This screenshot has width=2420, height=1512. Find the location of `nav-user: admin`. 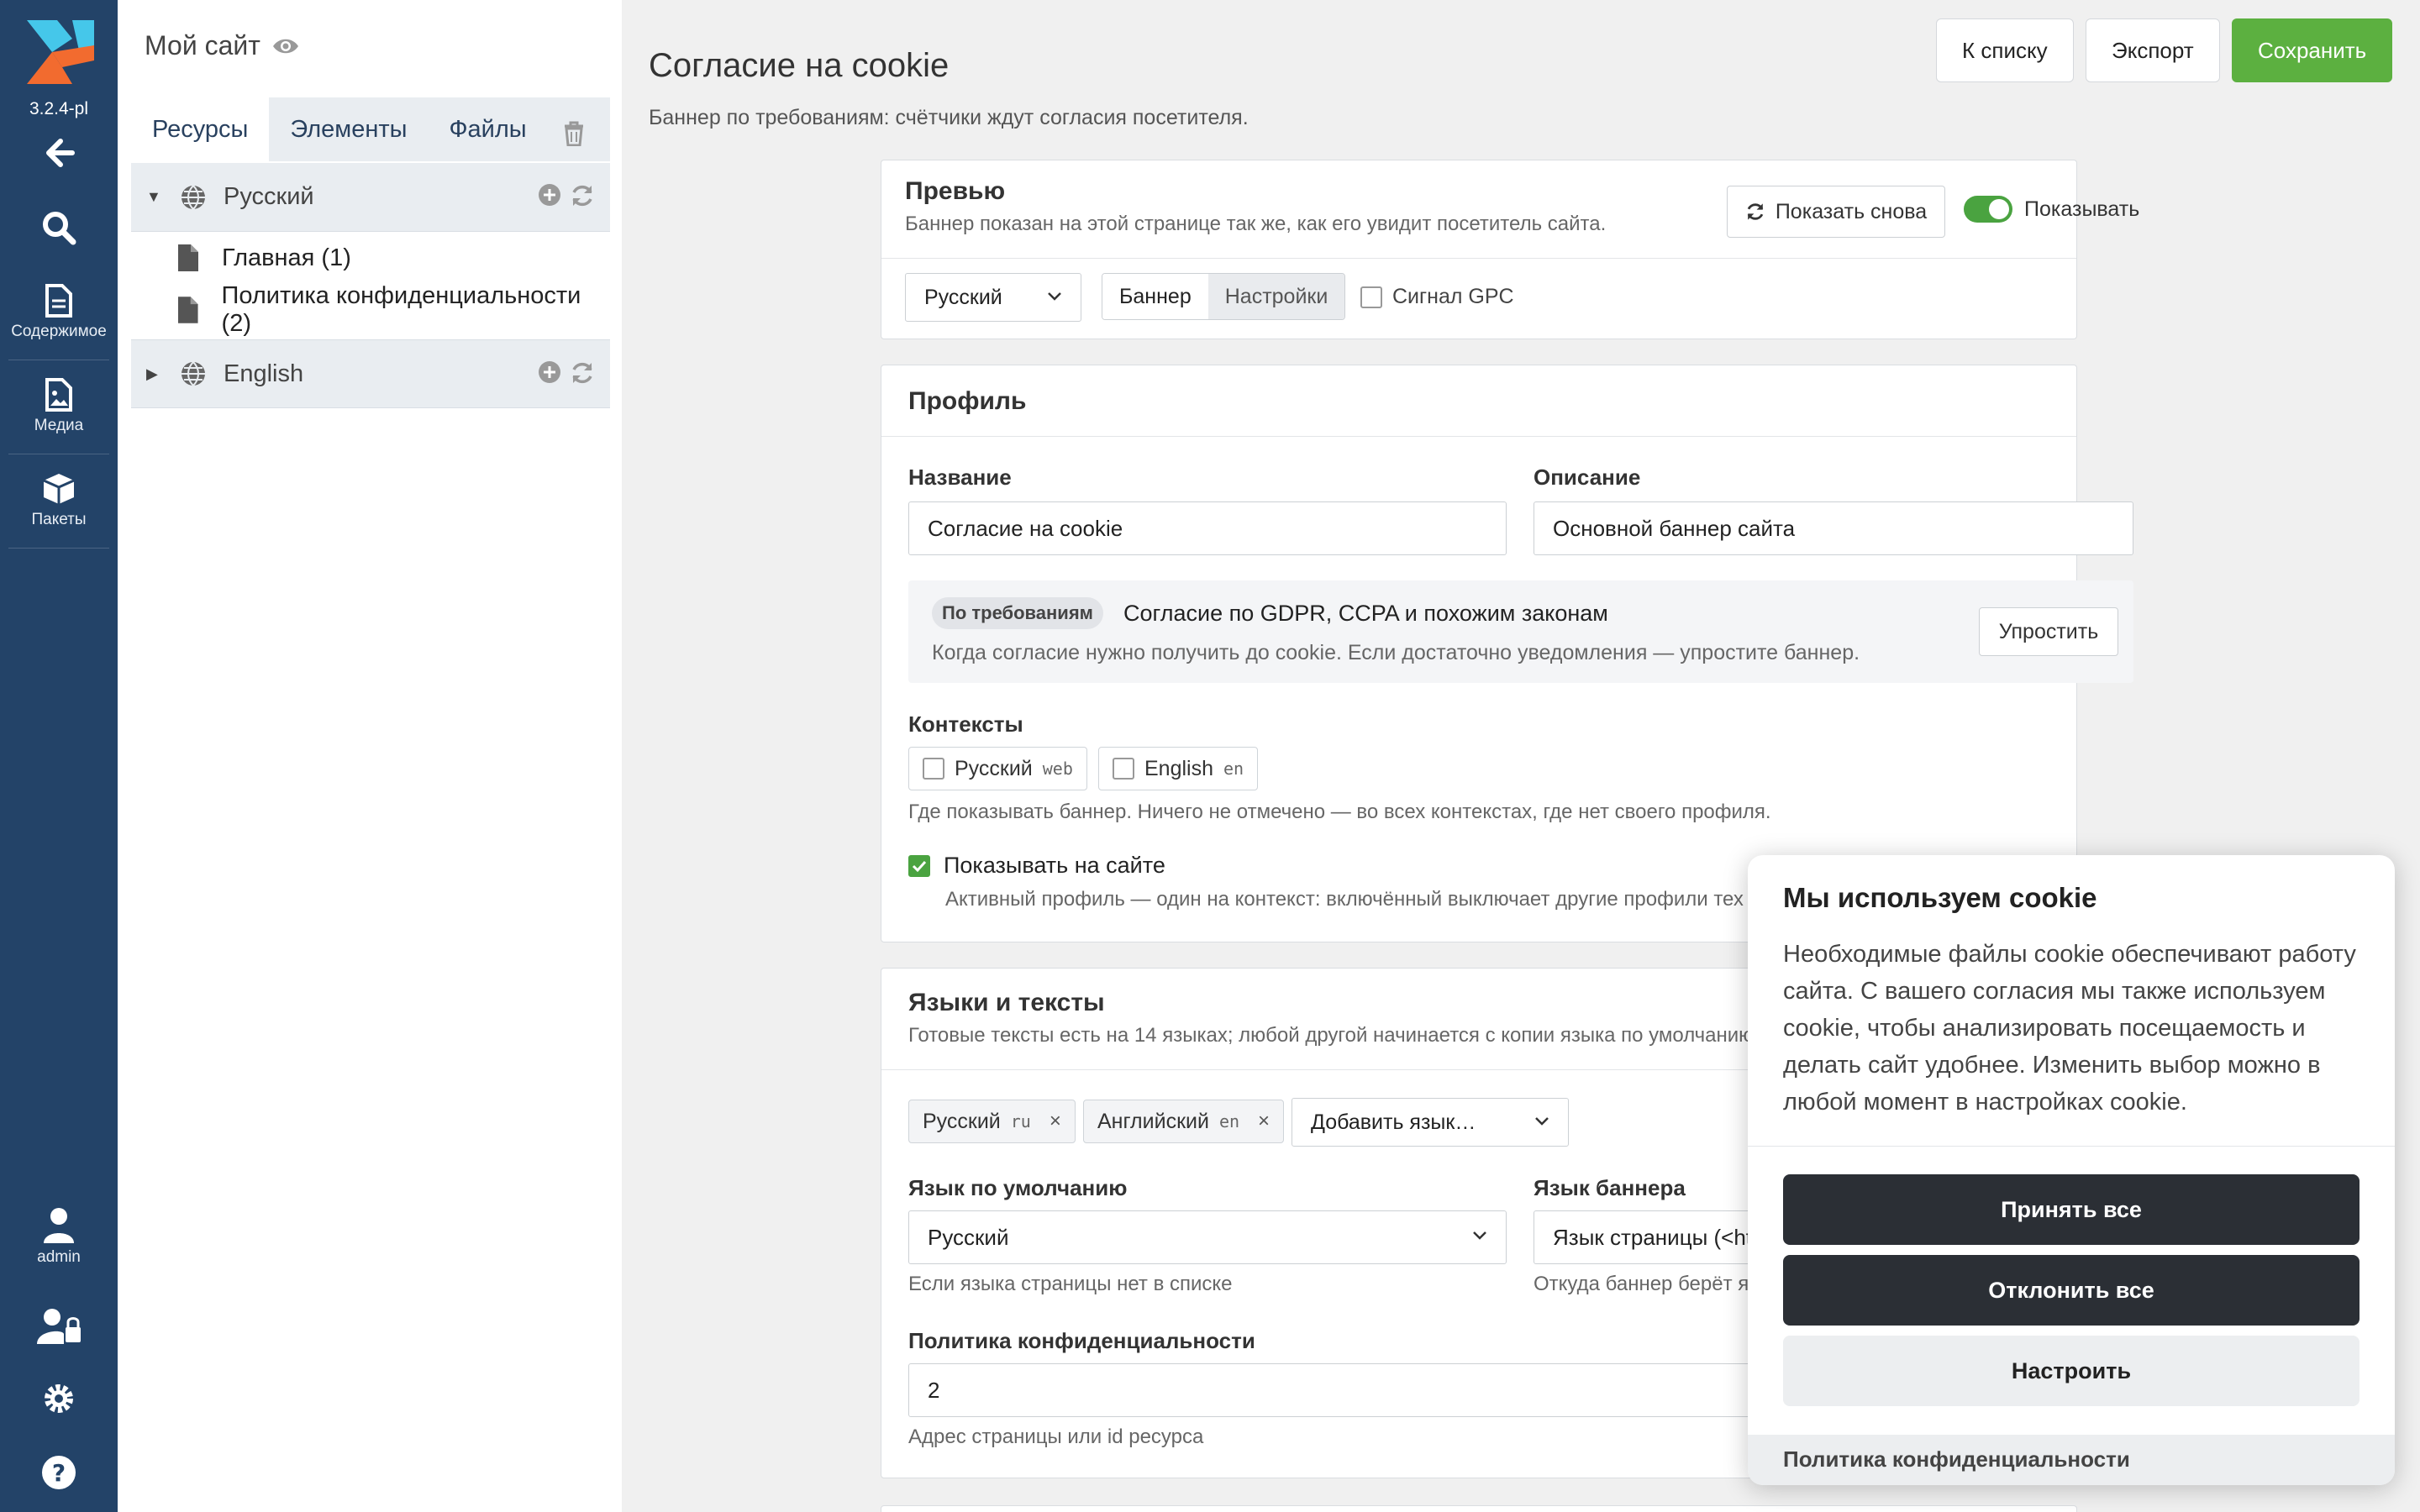

nav-user: admin is located at coordinates (59, 1236).